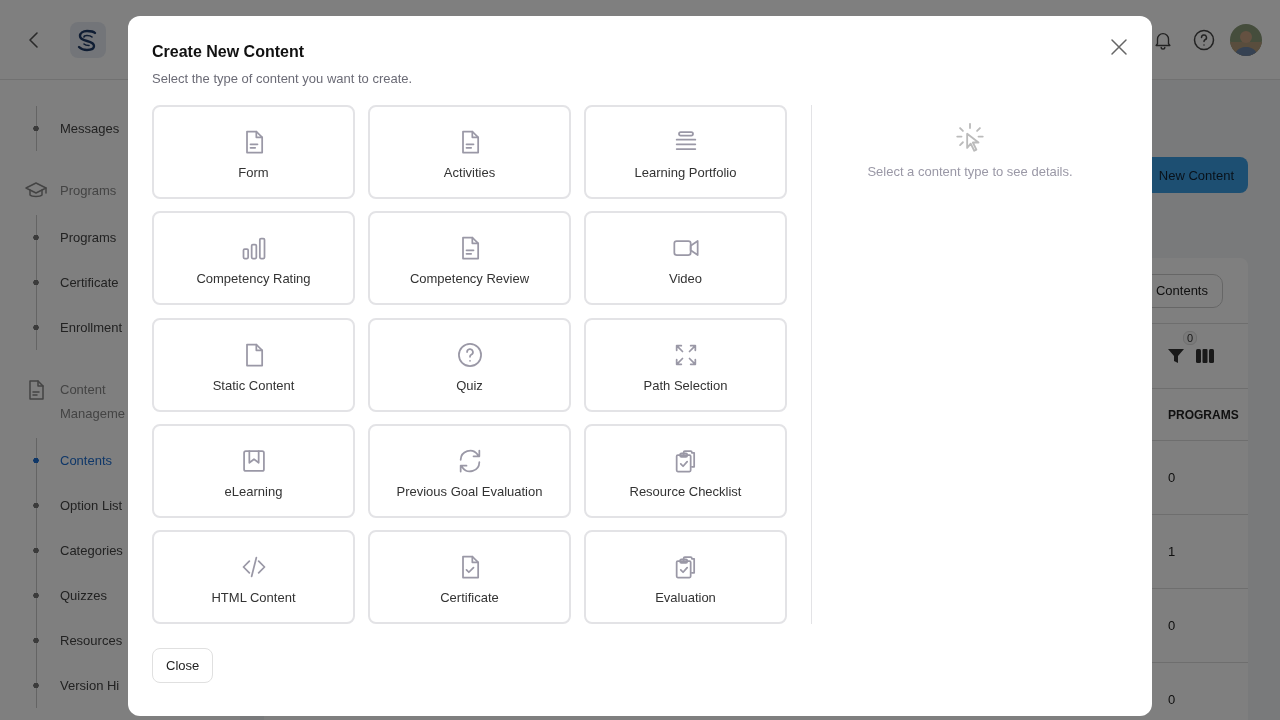  Describe the element at coordinates (253, 470) in the screenshot. I see `content-type-option: eLearning` at that location.